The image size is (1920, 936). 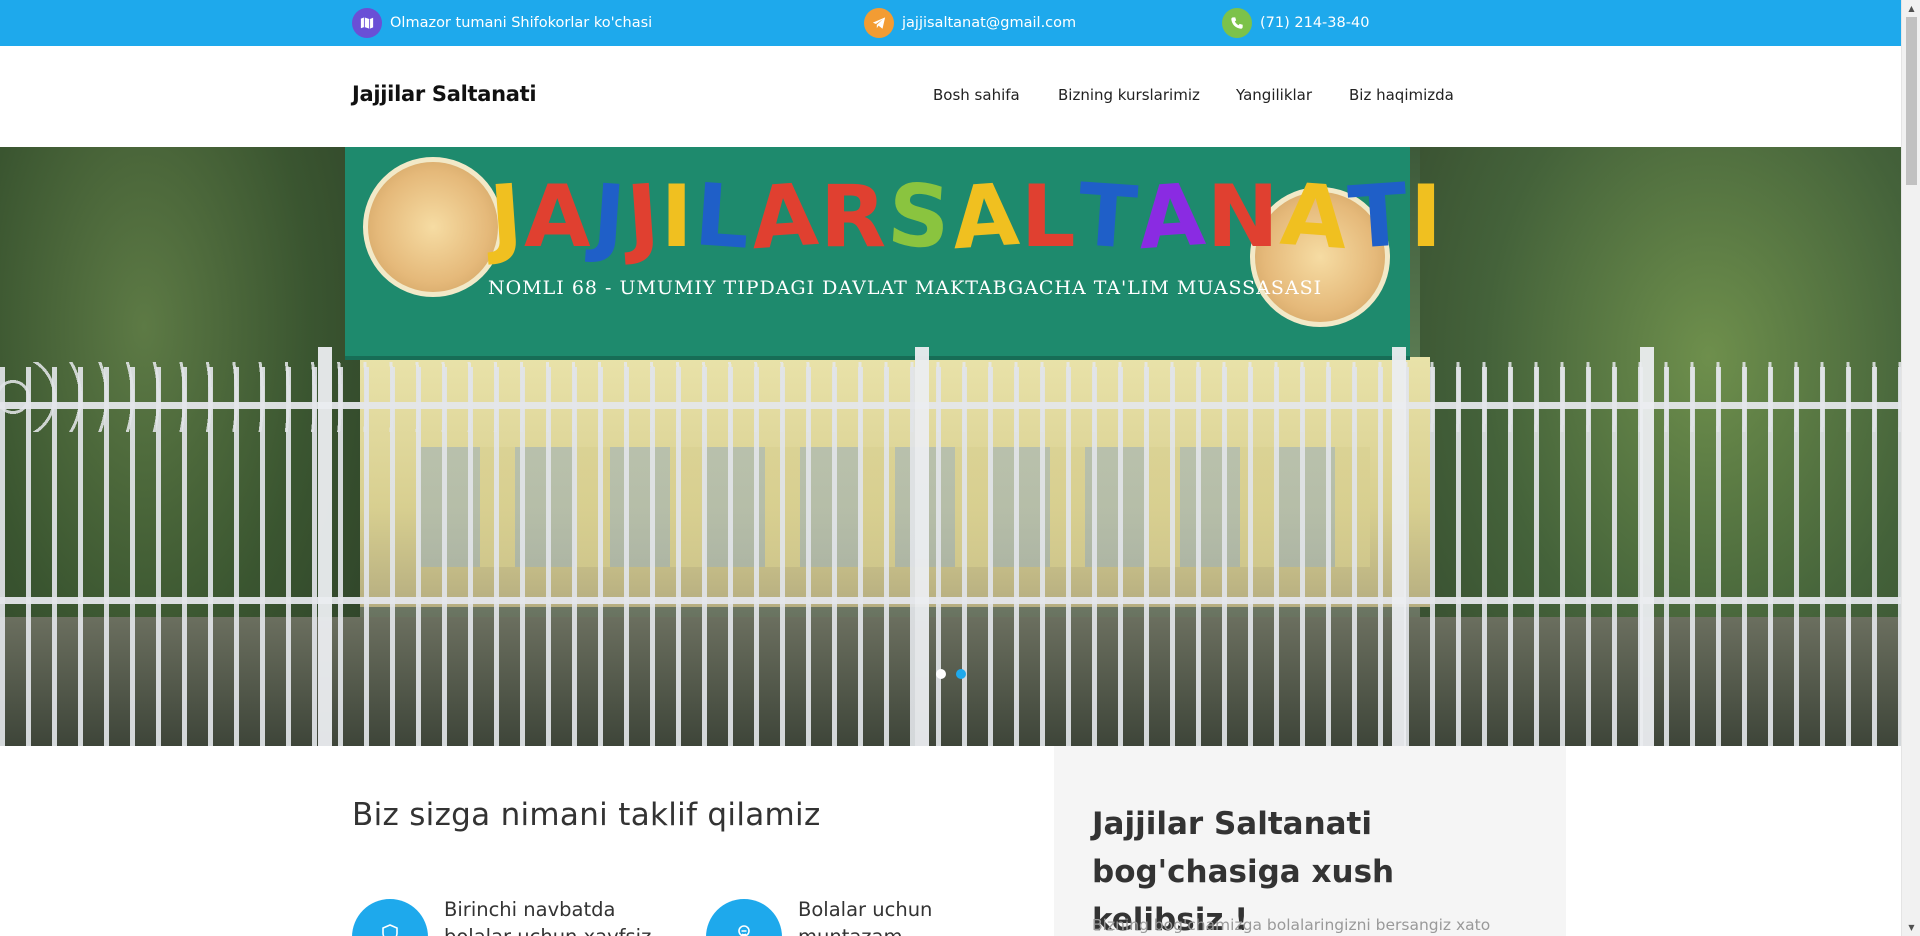 I want to click on nav-link-about: Biz haqimizda, so click(x=1401, y=95).